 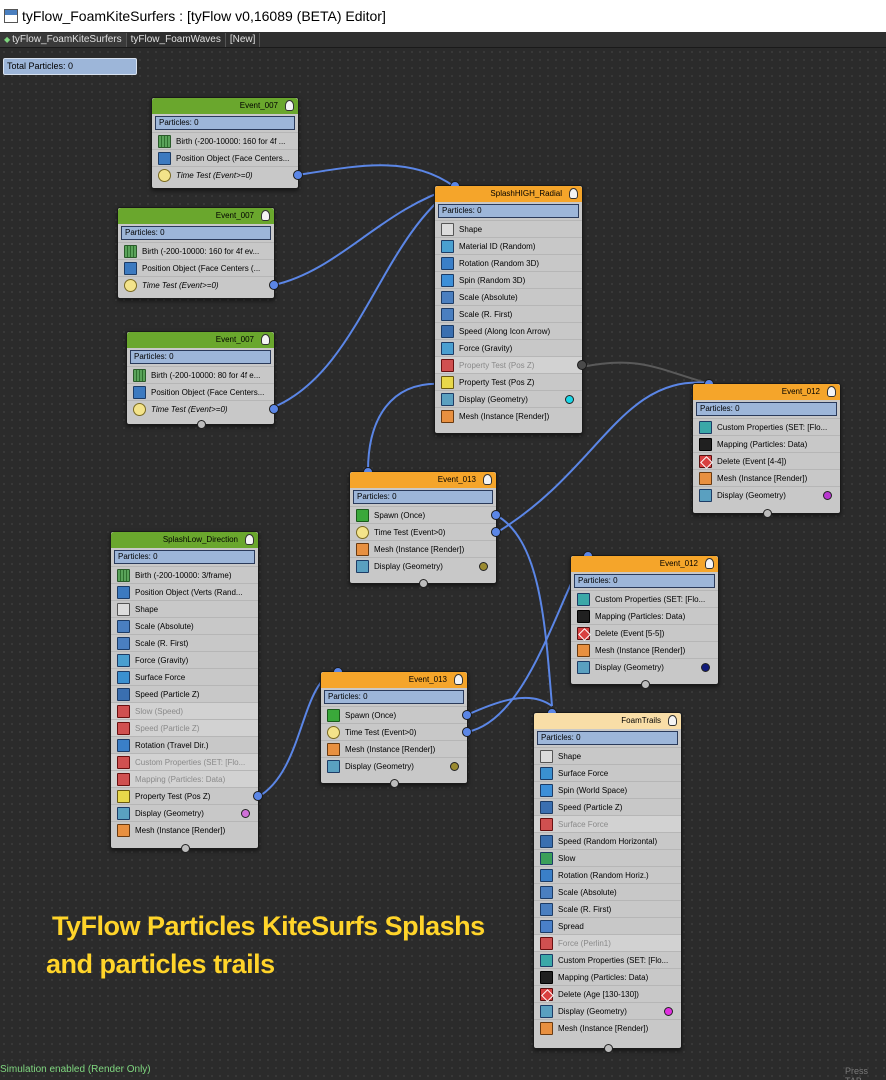 I want to click on operator-speed: Speed (Along Icon Arrow), so click(x=508, y=330).